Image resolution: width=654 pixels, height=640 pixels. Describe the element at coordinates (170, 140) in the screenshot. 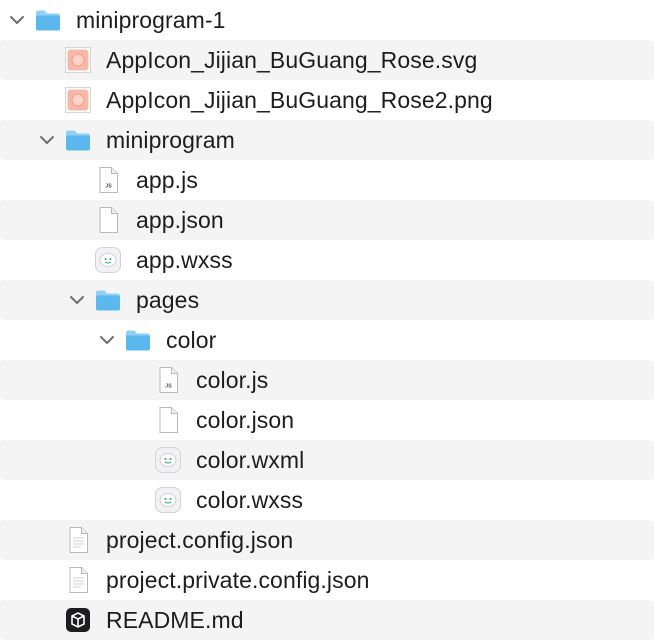

I see `folder-name: miniprogram` at that location.